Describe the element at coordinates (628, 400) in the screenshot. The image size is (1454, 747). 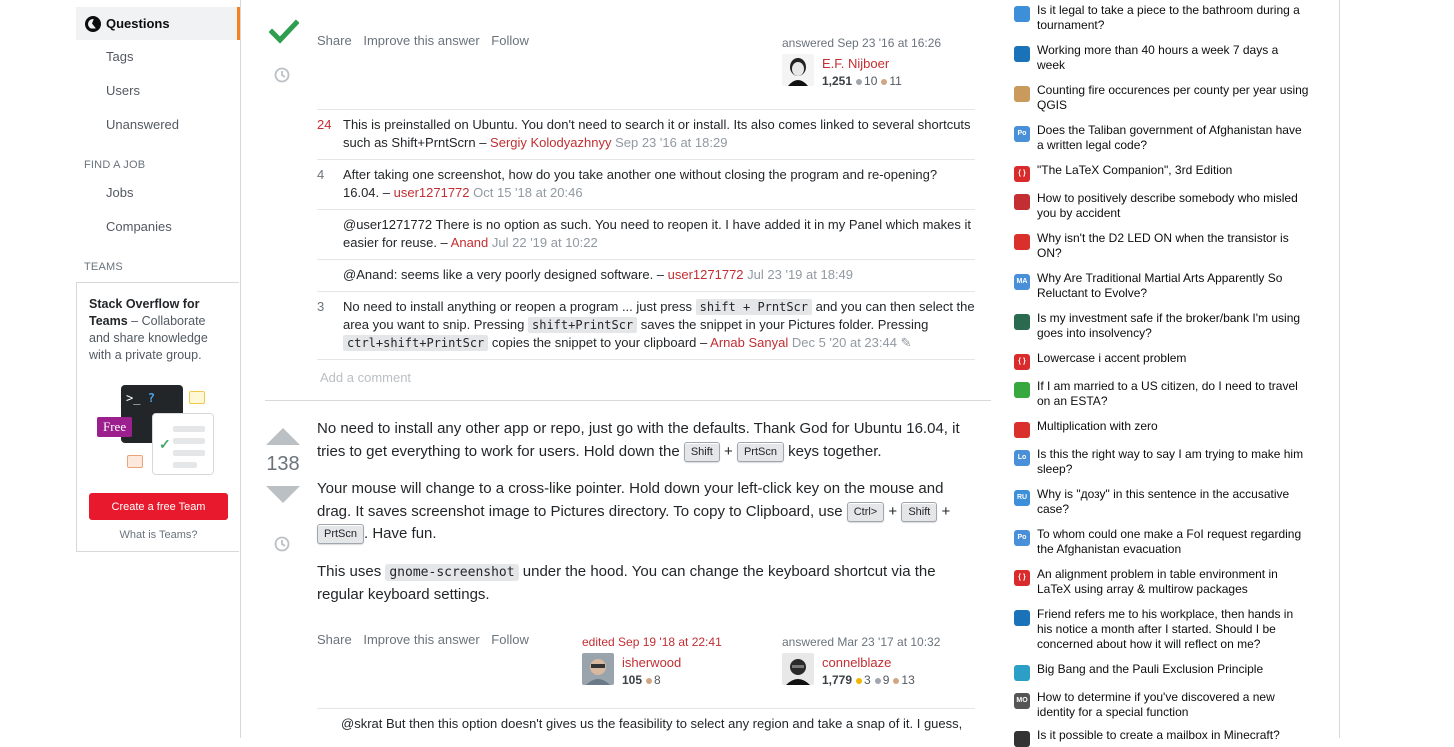
I see `answer-separator` at that location.